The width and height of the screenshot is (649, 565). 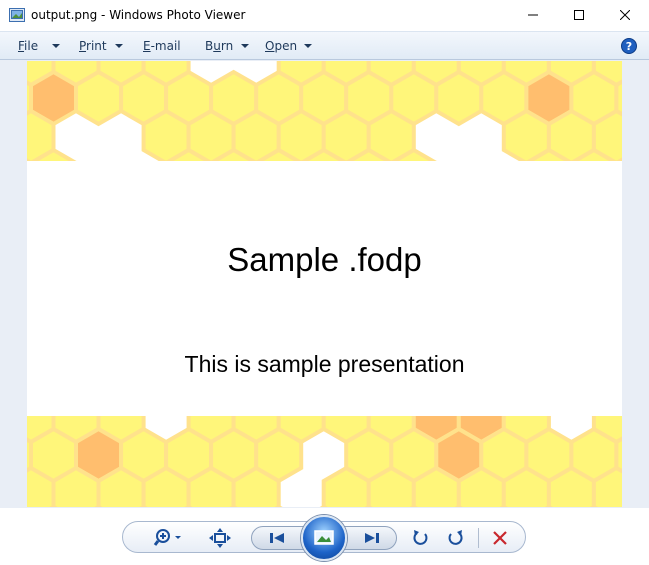 I want to click on zoom-button, so click(x=168, y=538).